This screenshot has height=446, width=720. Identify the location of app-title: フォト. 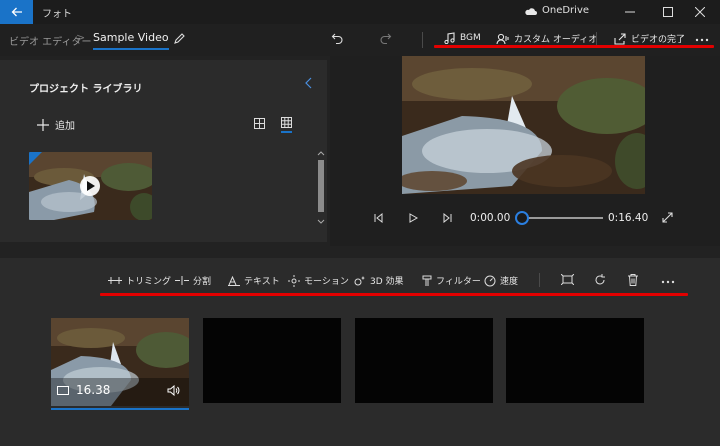
(57, 14).